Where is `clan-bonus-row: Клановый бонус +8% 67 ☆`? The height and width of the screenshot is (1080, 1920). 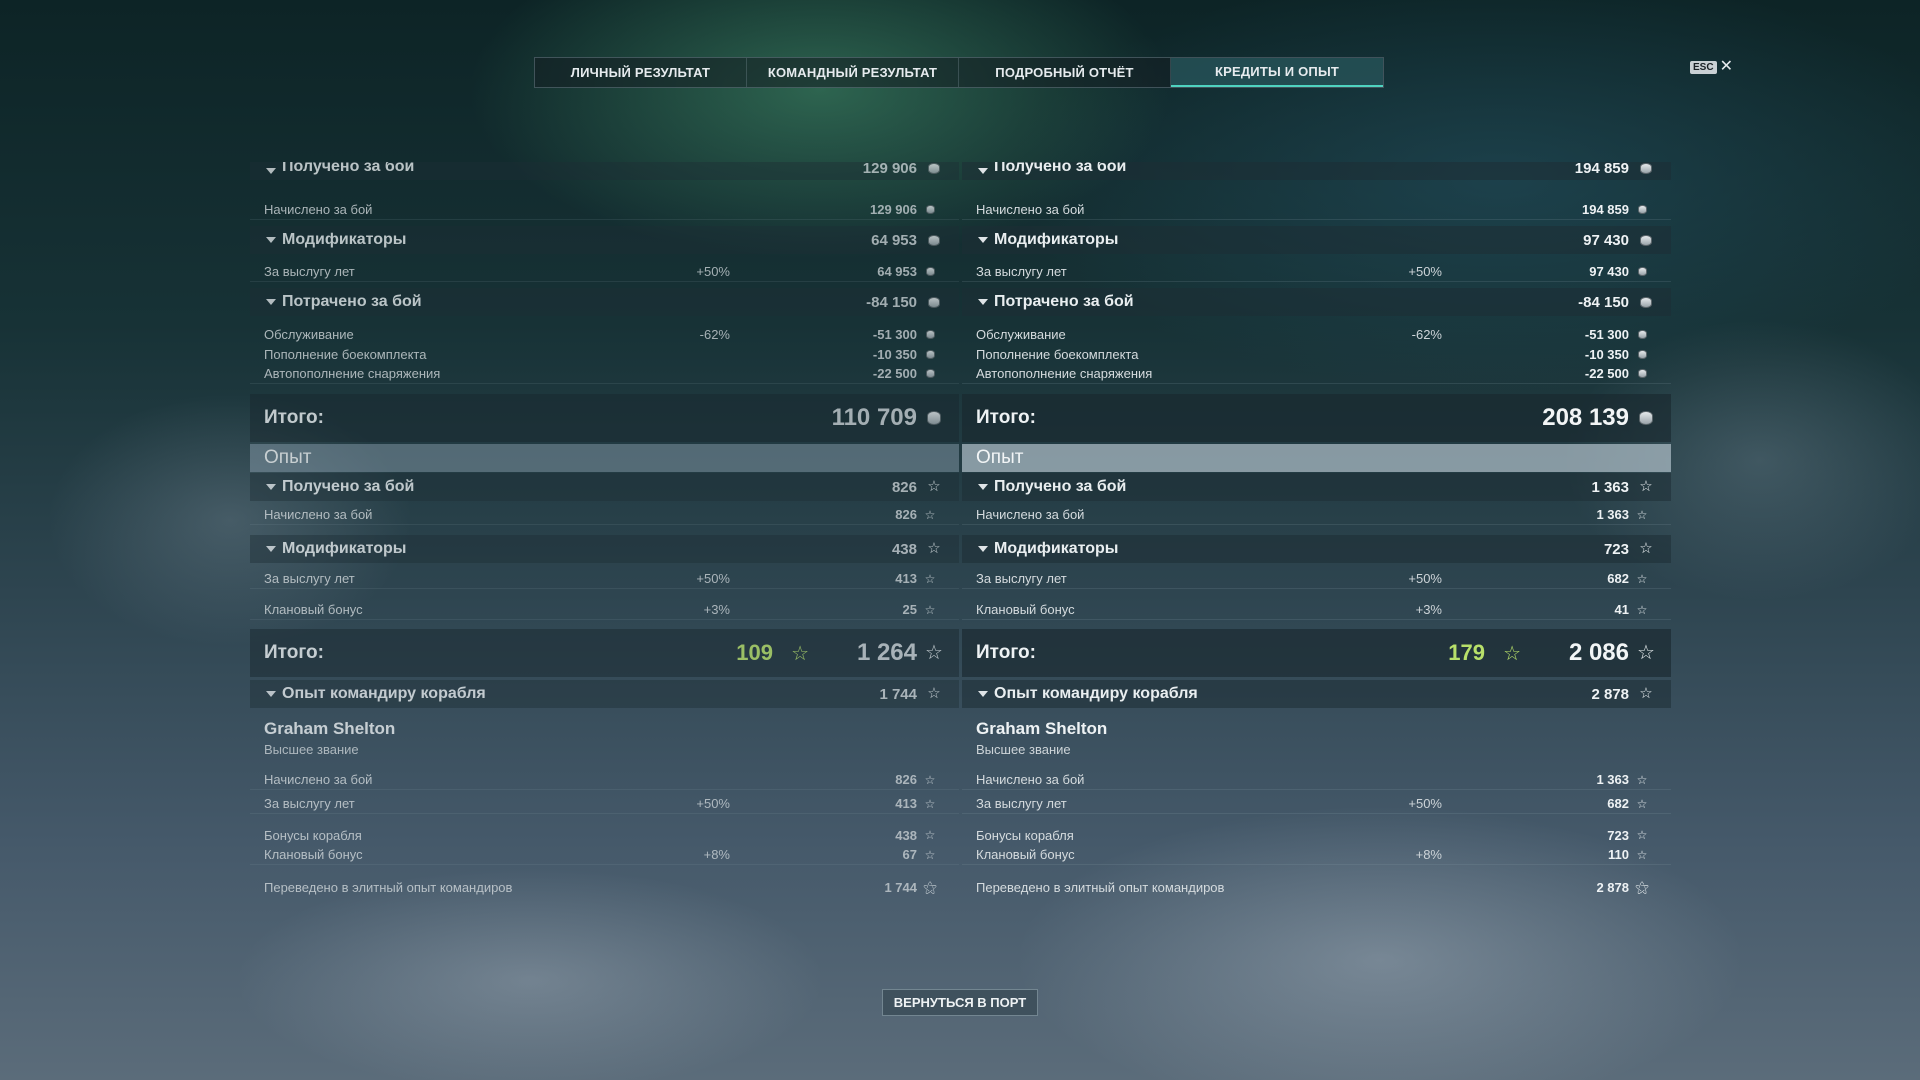
clan-bonus-row: Клановый бонус +8% 67 ☆ is located at coordinates (604, 855).